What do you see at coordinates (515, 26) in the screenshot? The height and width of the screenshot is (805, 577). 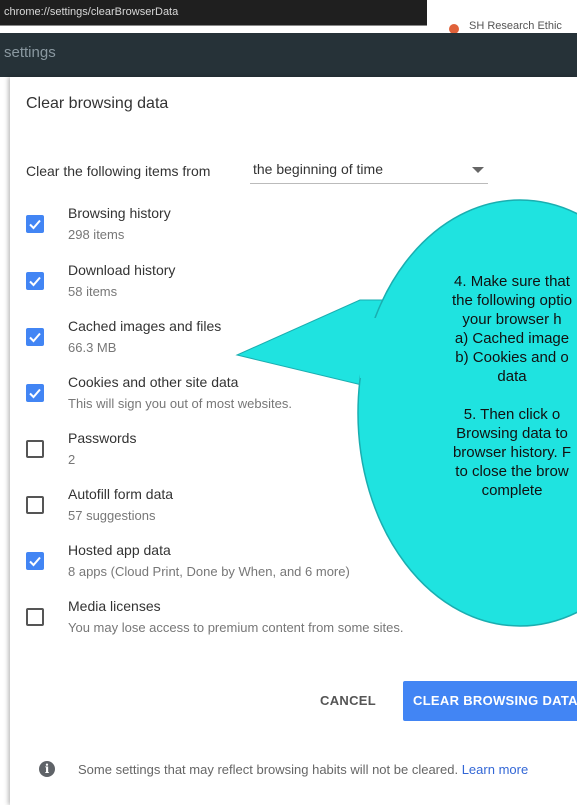 I see `tab-title: SH Research Ethic` at bounding box center [515, 26].